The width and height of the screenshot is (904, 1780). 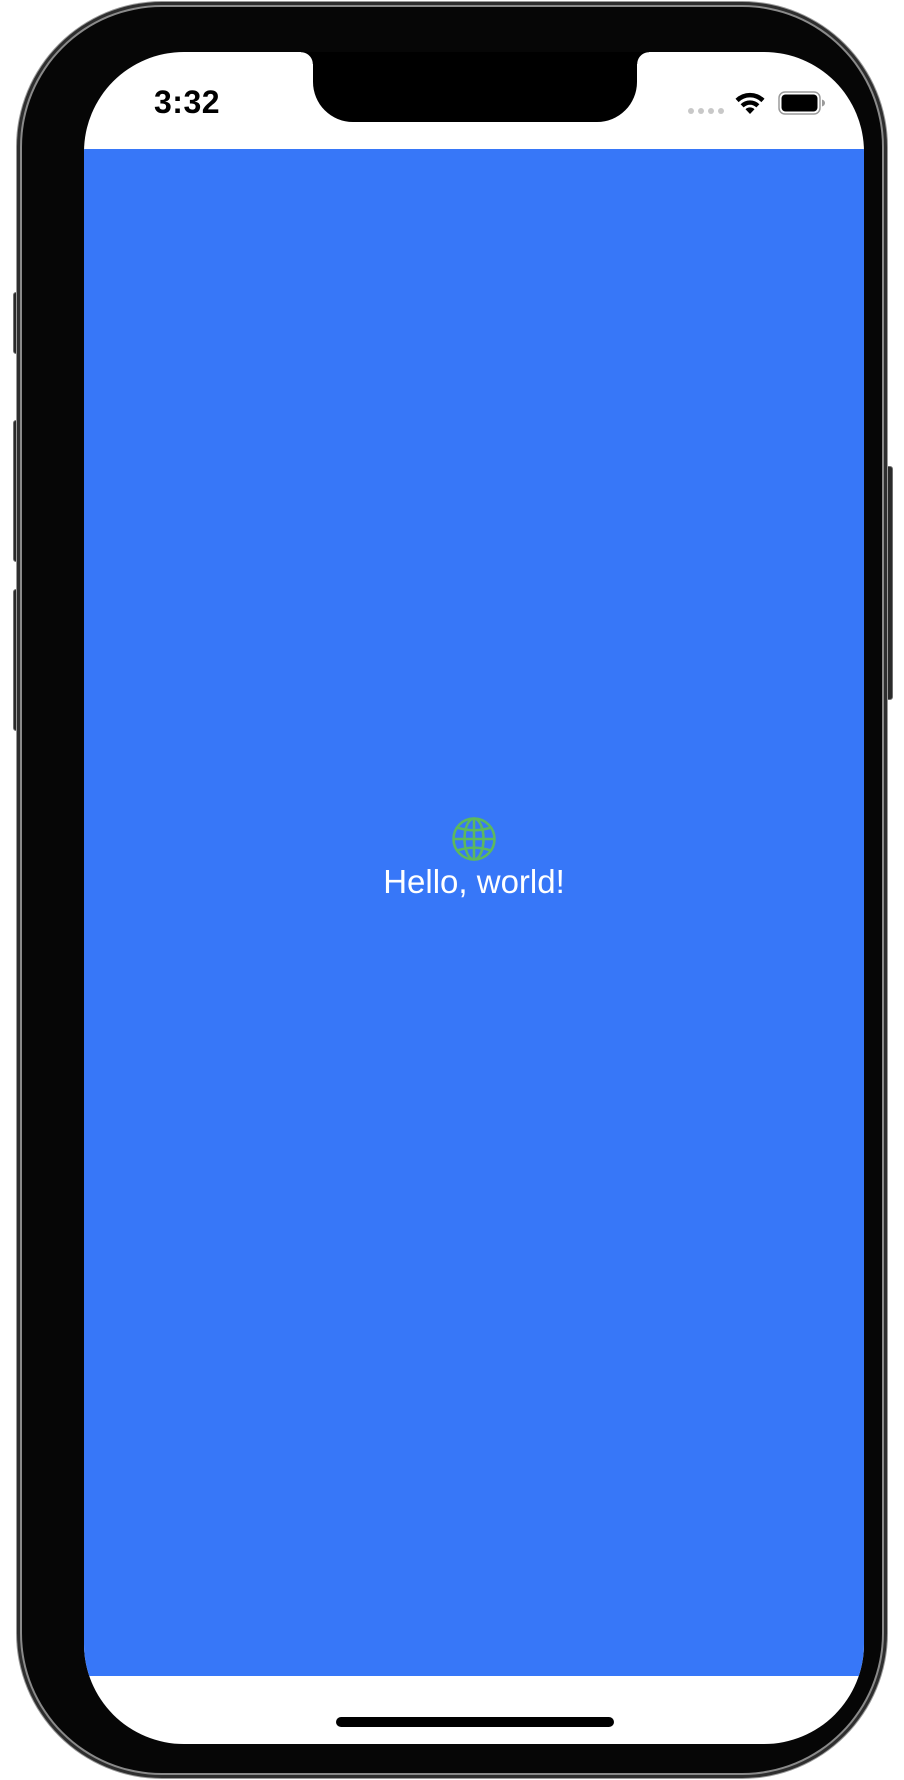 I want to click on hello-stack: Hello, world!, so click(x=474, y=858).